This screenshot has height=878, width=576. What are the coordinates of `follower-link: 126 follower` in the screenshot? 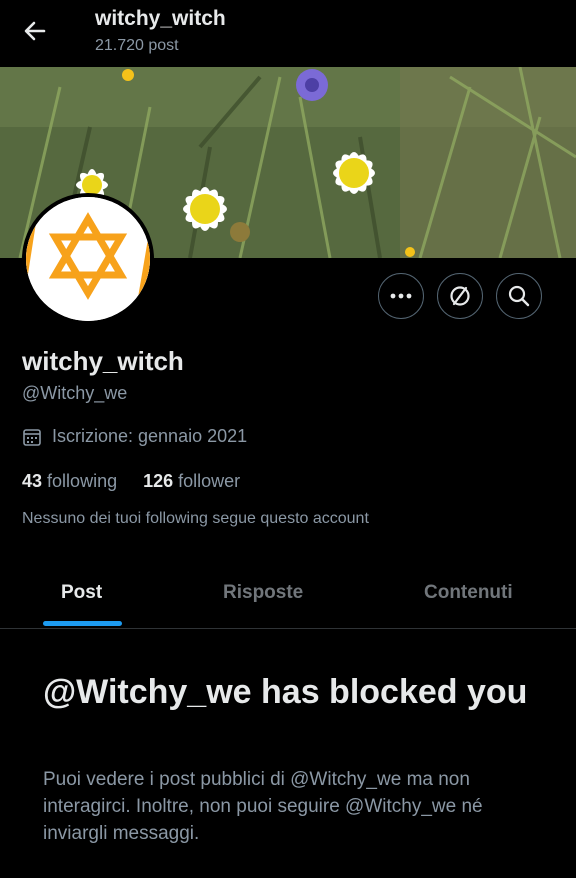 It's located at (191, 481).